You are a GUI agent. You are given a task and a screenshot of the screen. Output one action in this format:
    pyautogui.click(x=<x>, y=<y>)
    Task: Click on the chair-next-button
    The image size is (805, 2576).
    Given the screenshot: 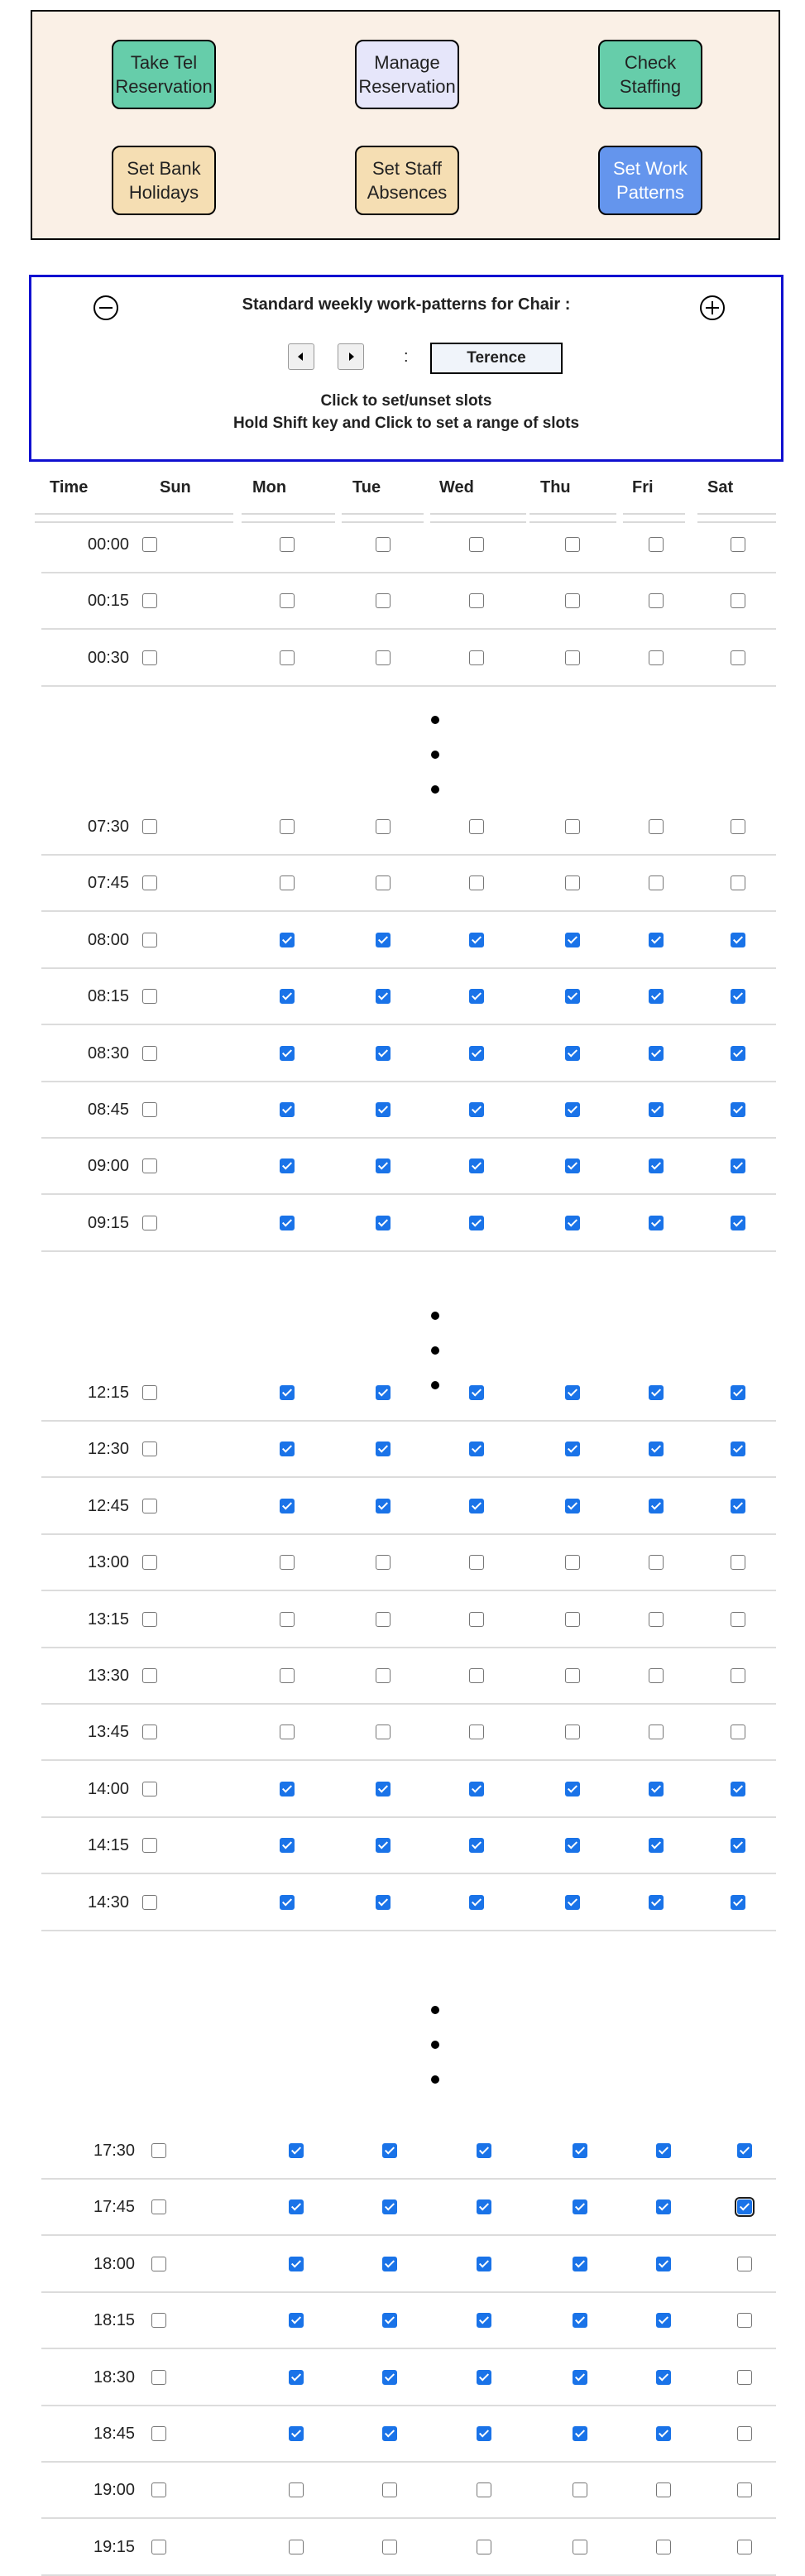 What is the action you would take?
    pyautogui.click(x=351, y=357)
    